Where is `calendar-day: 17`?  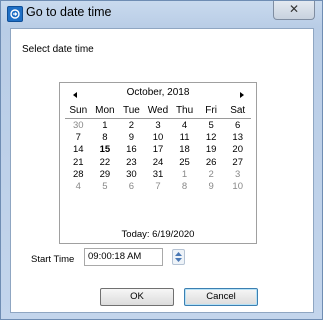 calendar-day: 17 is located at coordinates (158, 150).